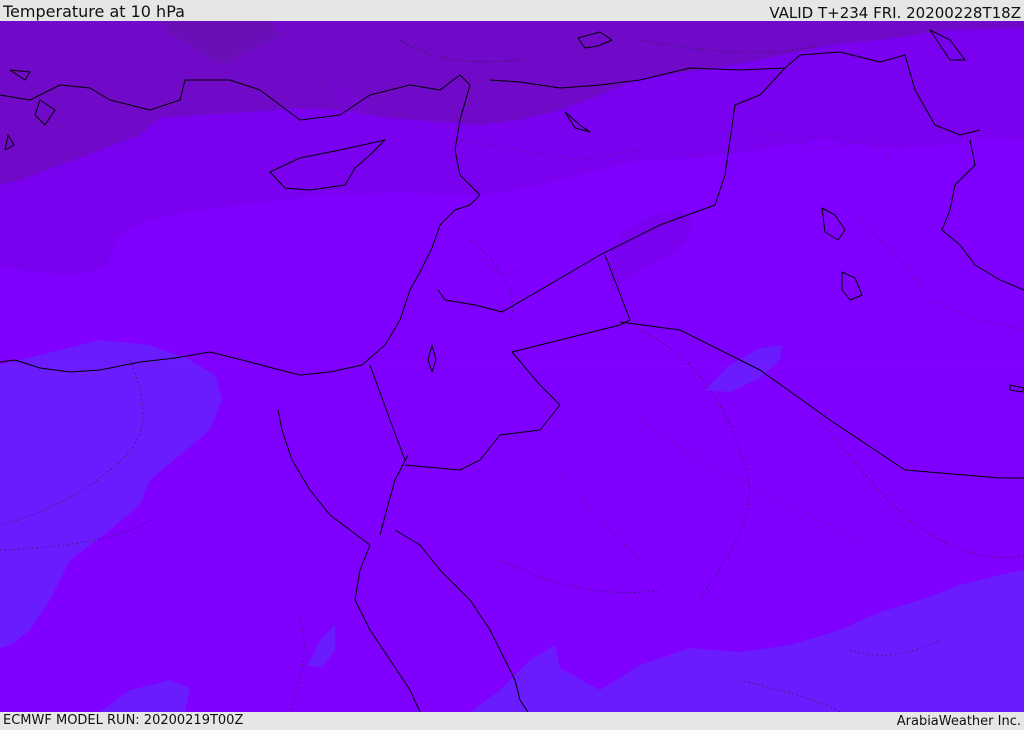 The height and width of the screenshot is (730, 1024). Describe the element at coordinates (895, 13) in the screenshot. I see `valid-time: VALID T+234 FRI. 20200228T18Z` at that location.